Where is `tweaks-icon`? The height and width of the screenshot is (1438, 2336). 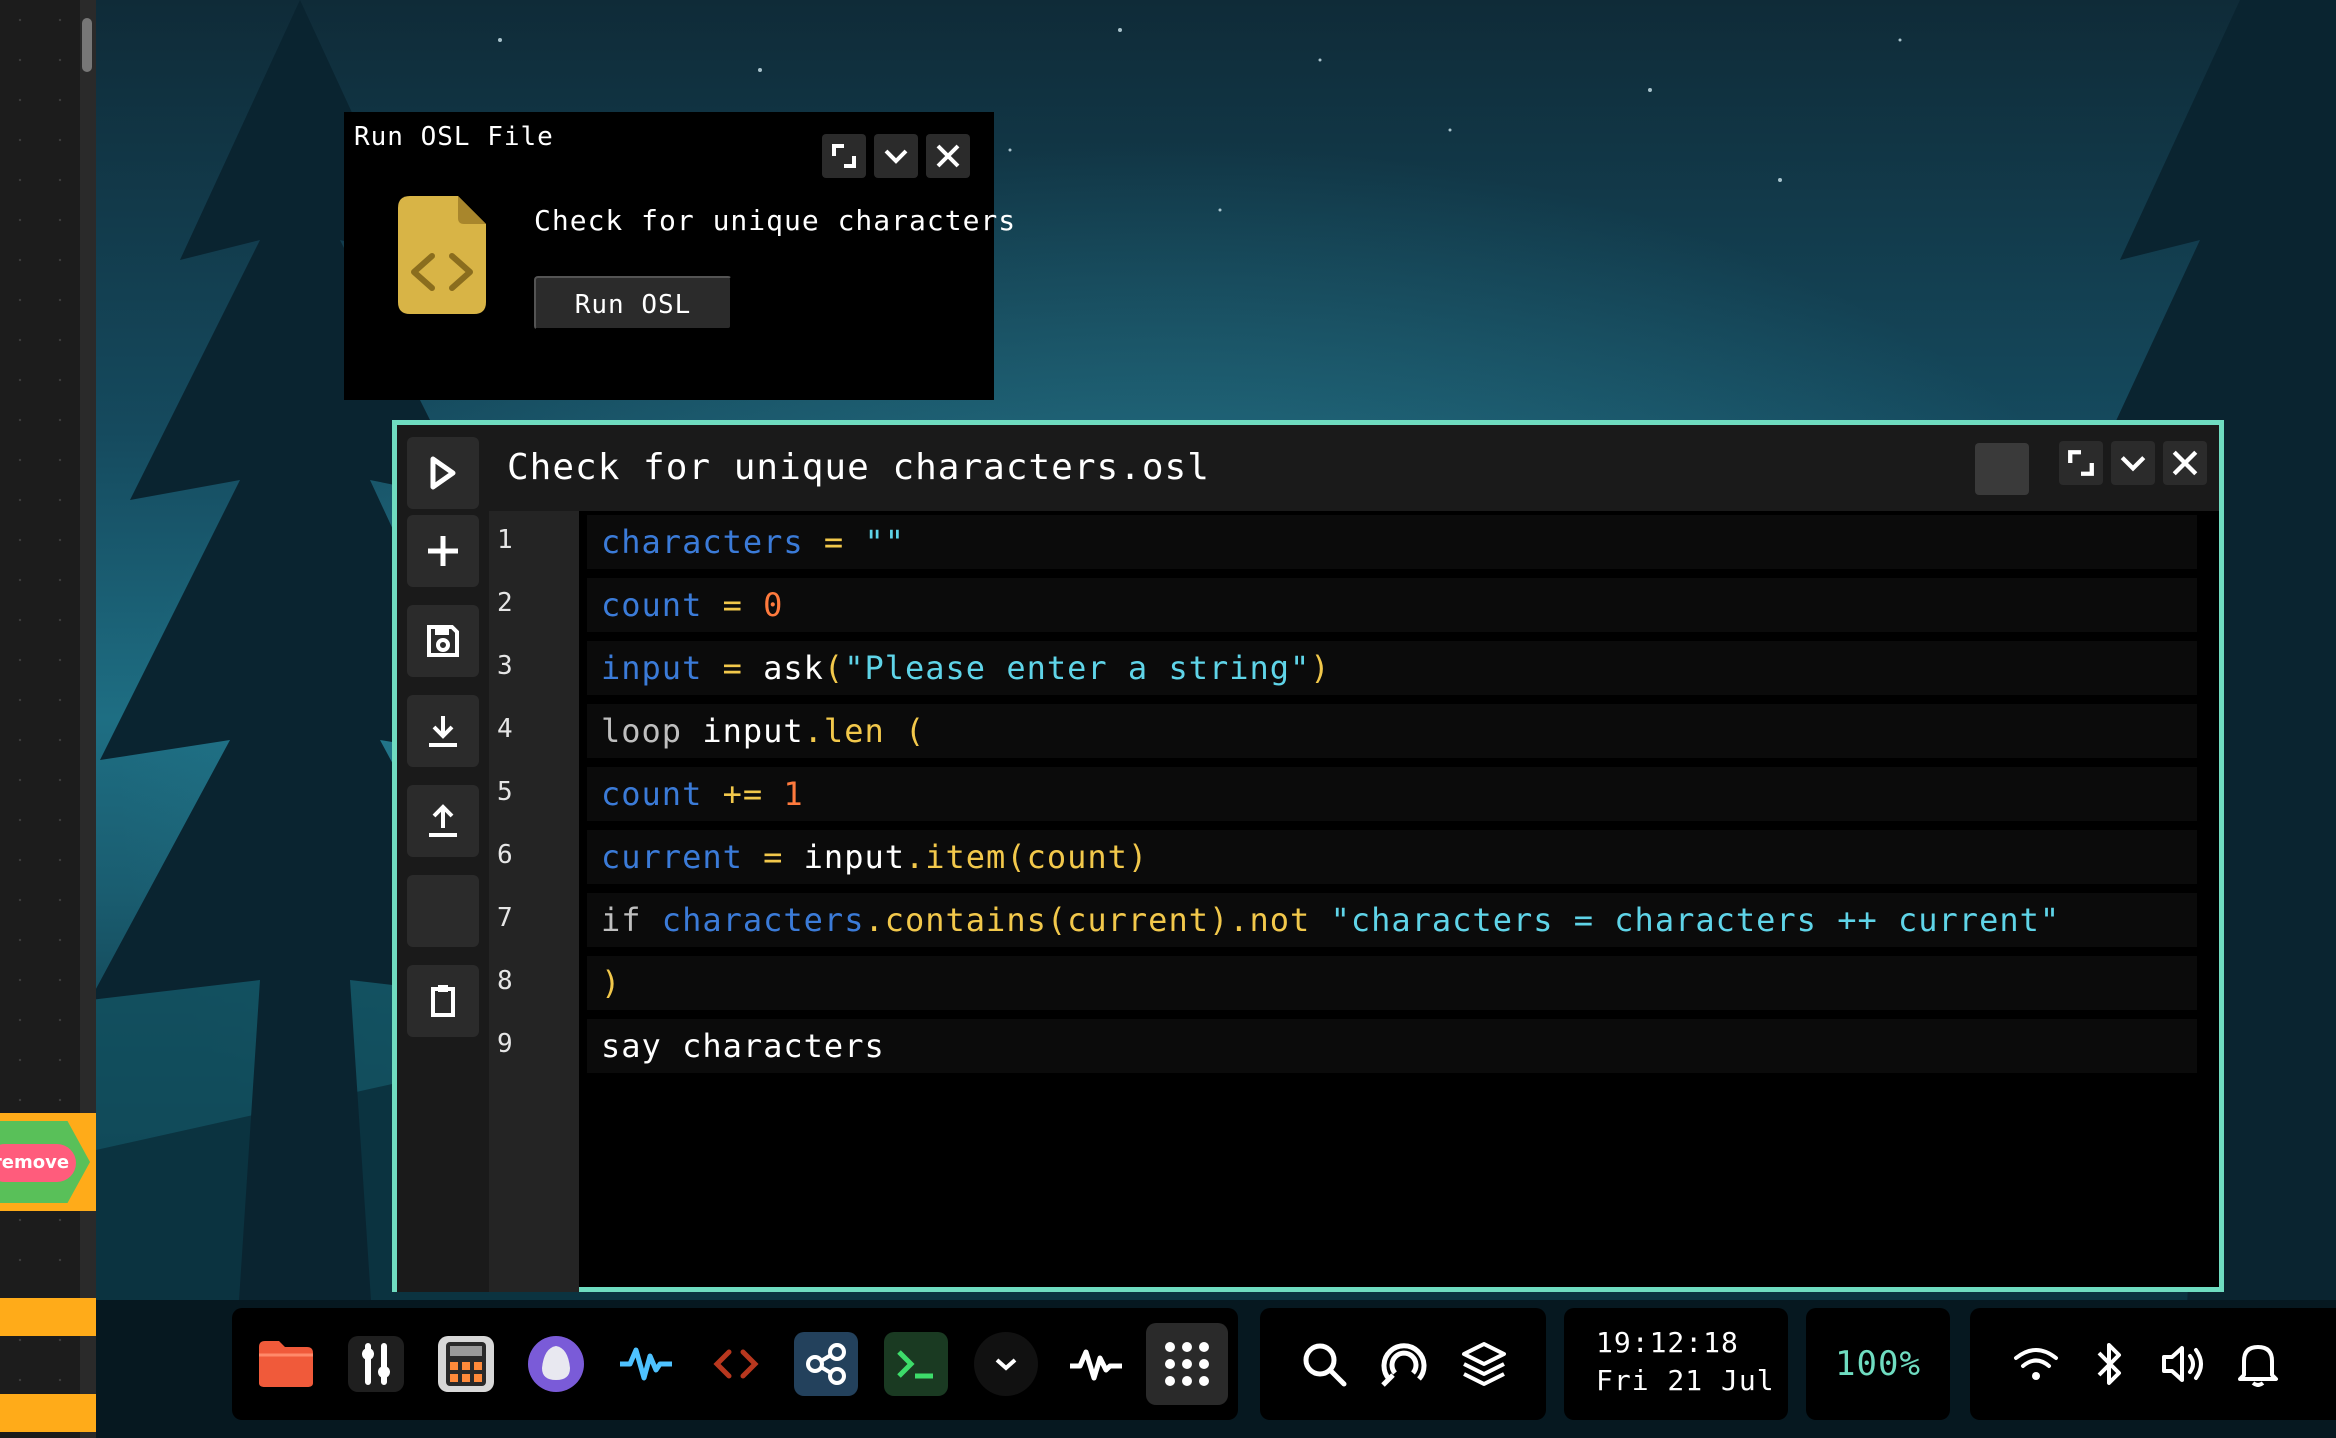 tweaks-icon is located at coordinates (376, 1364).